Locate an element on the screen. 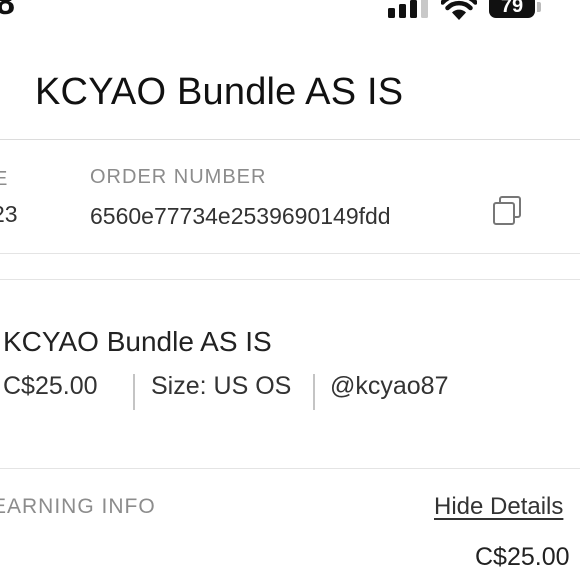  order-number-value: 6560e77734e2539690149fdd is located at coordinates (240, 216).